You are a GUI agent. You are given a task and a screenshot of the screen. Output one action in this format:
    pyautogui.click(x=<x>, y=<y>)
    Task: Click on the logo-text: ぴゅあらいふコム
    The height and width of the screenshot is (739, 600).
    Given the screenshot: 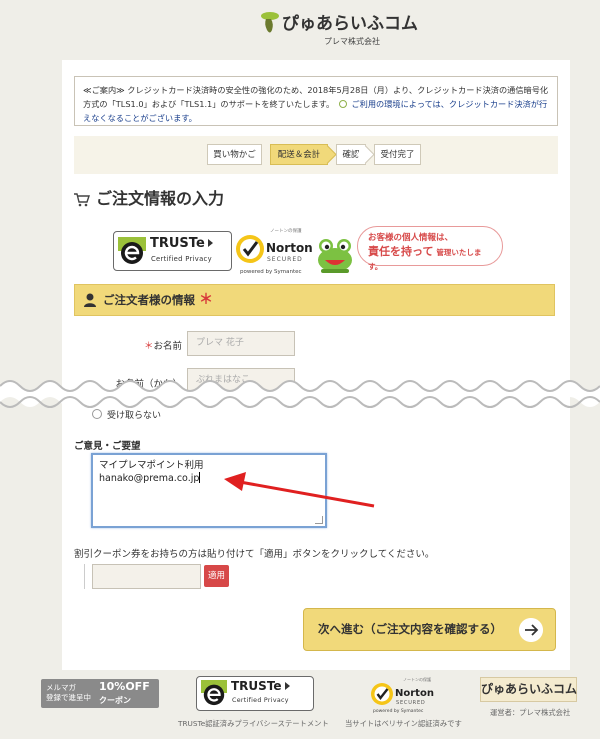 What is the action you would take?
    pyautogui.click(x=350, y=24)
    